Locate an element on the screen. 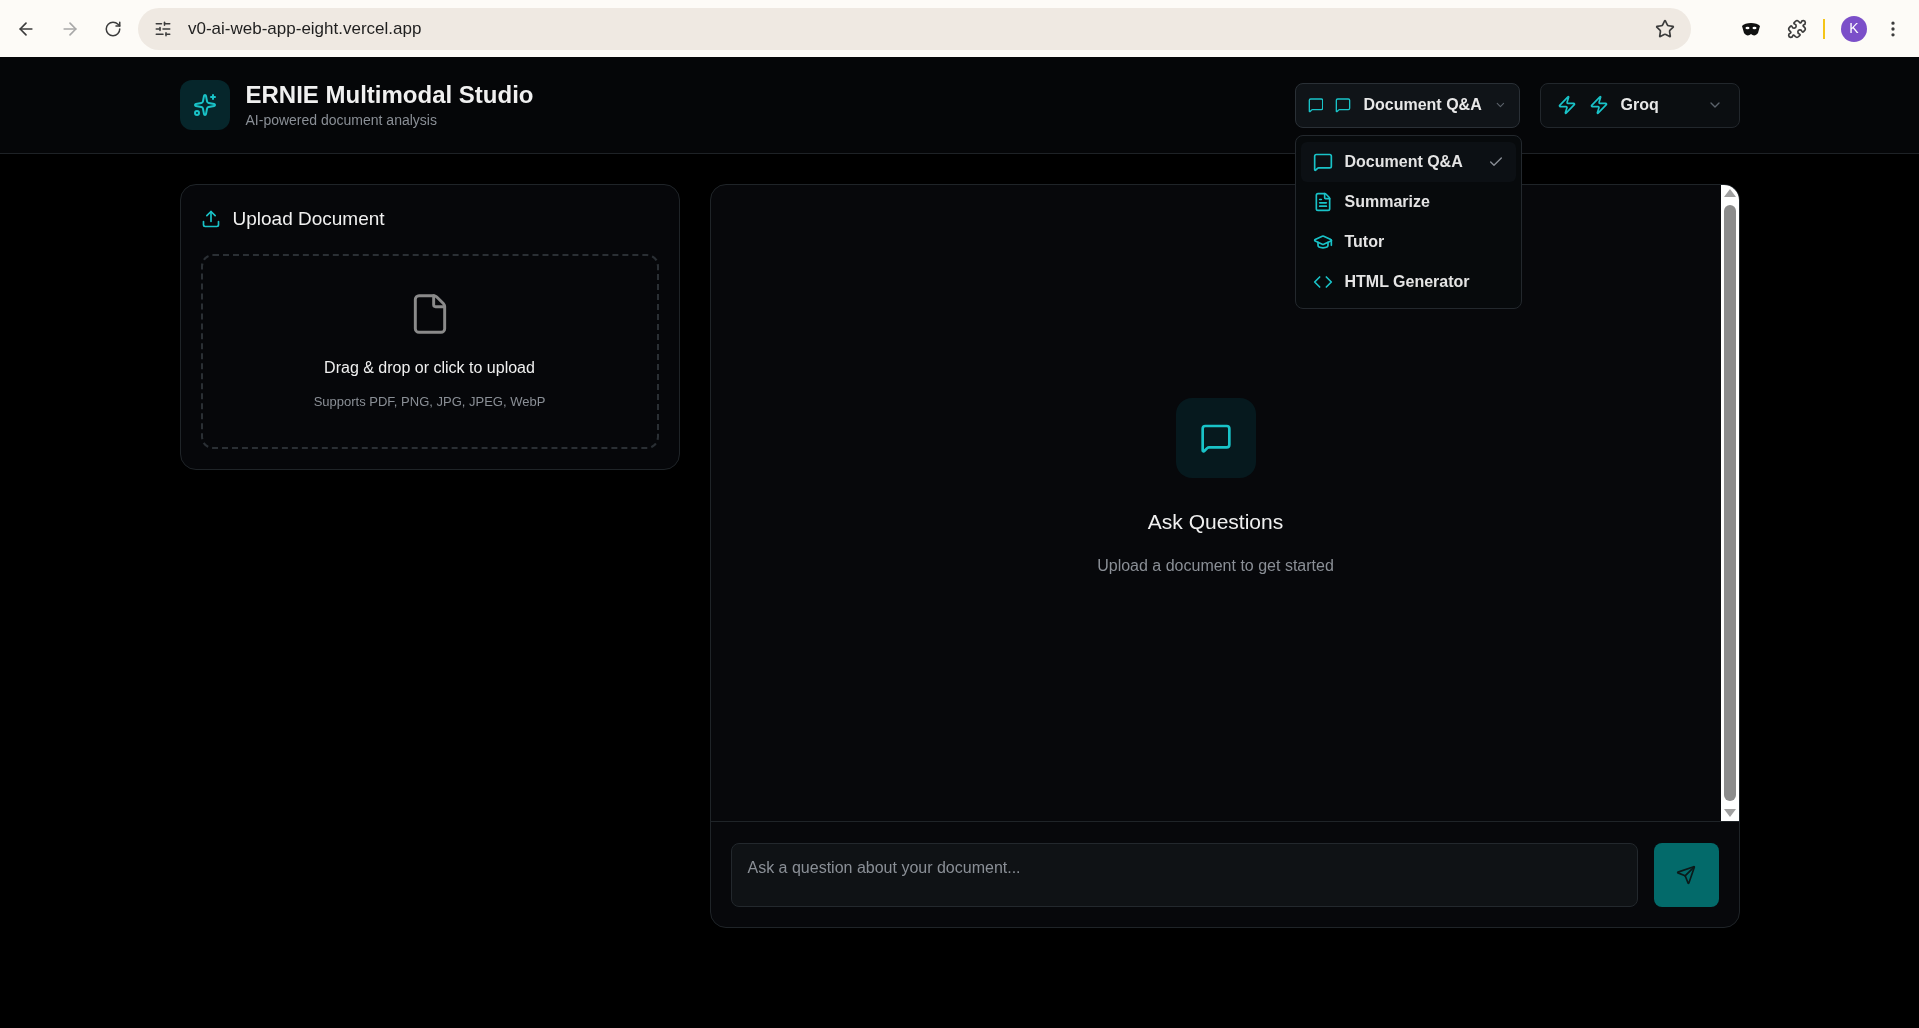 The image size is (1919, 1028). drop-zone: Drag & drop or click to upload Supports PDF, PNG, JPG, JPEG, WebP is located at coordinates (429, 351).